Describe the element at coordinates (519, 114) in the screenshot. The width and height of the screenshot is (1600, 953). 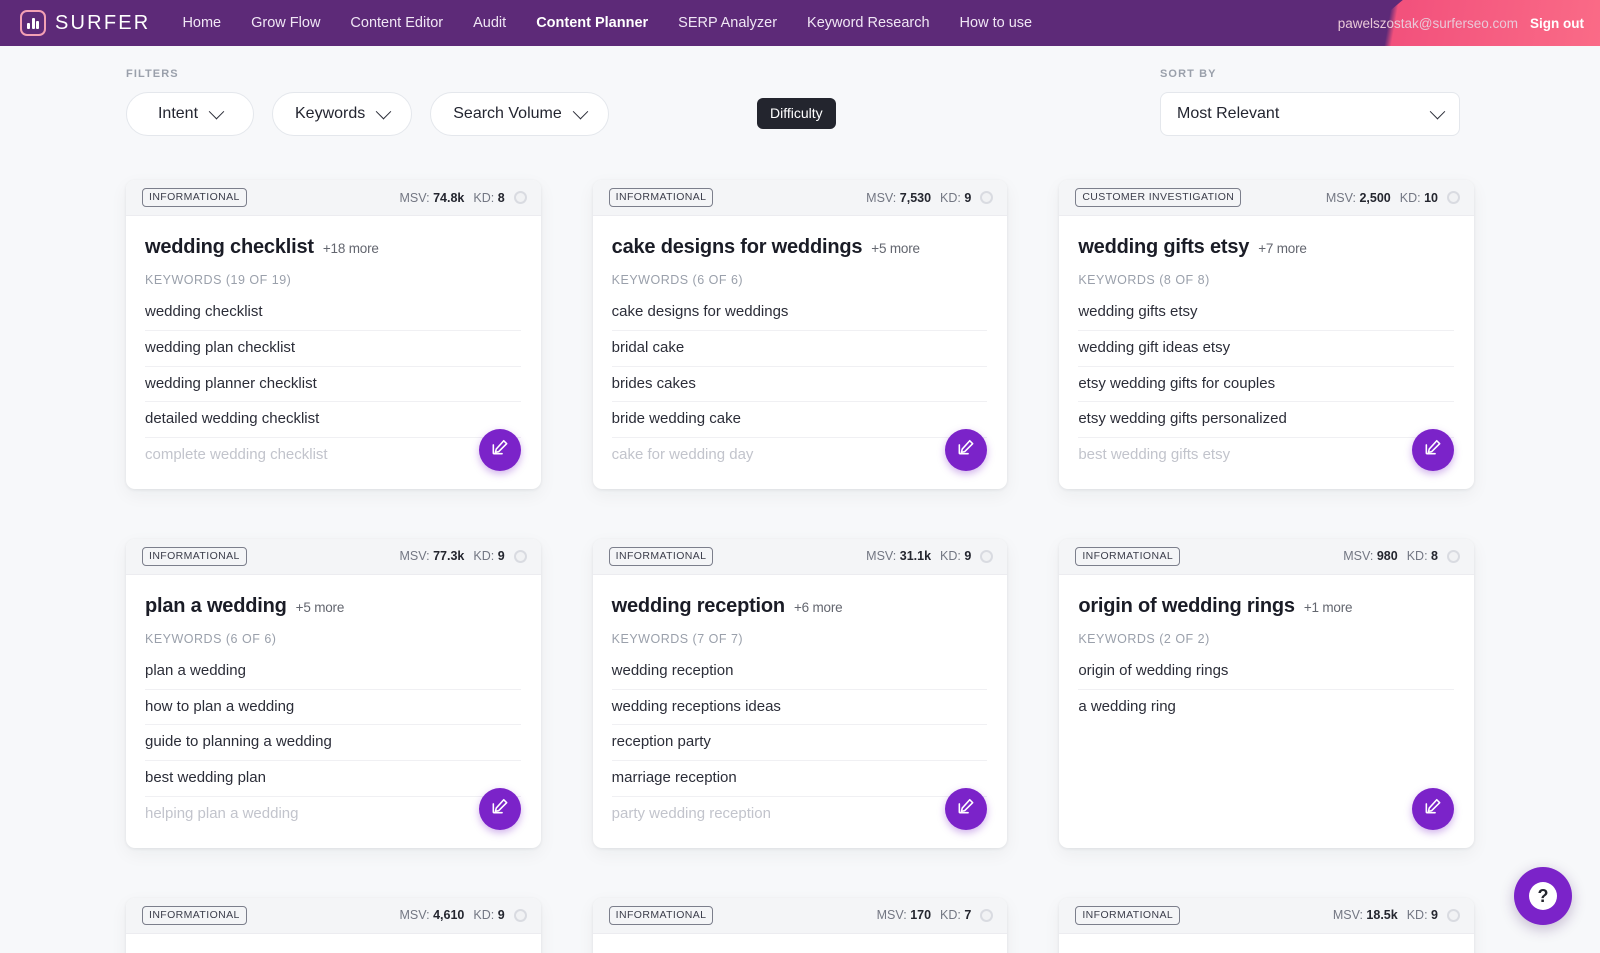
I see `filter-chip-search-volume: Search Volume` at that location.